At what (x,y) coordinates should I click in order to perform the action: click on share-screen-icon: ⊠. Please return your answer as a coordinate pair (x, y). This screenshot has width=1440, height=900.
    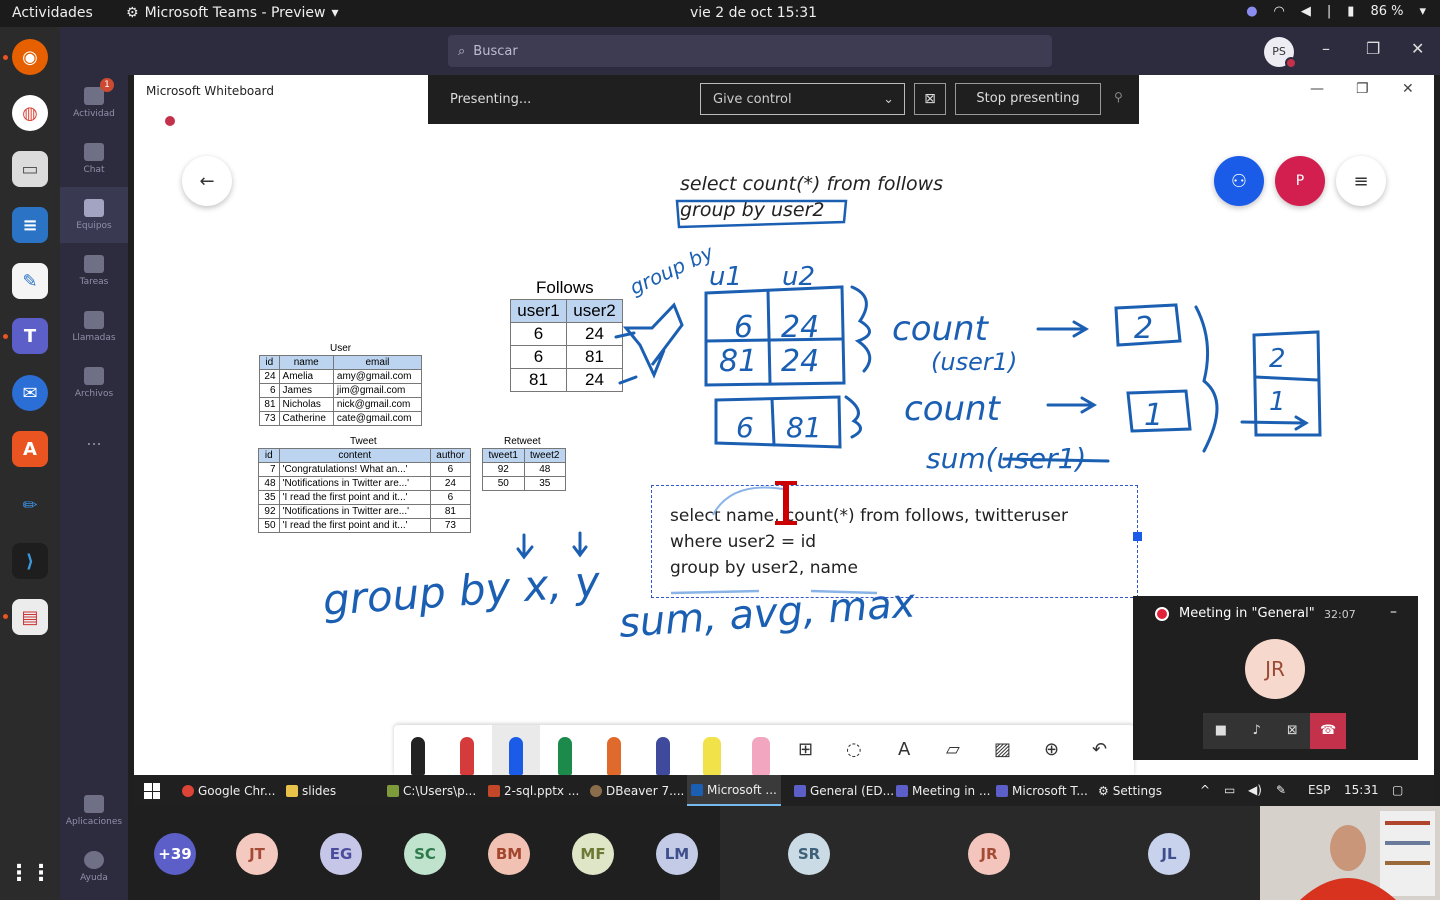
    Looking at the image, I should click on (1293, 731).